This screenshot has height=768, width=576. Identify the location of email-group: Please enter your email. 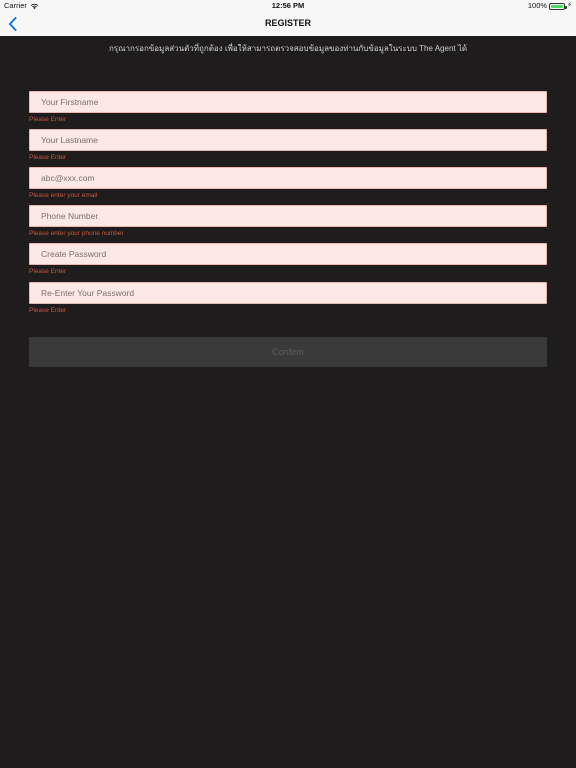
(288, 183).